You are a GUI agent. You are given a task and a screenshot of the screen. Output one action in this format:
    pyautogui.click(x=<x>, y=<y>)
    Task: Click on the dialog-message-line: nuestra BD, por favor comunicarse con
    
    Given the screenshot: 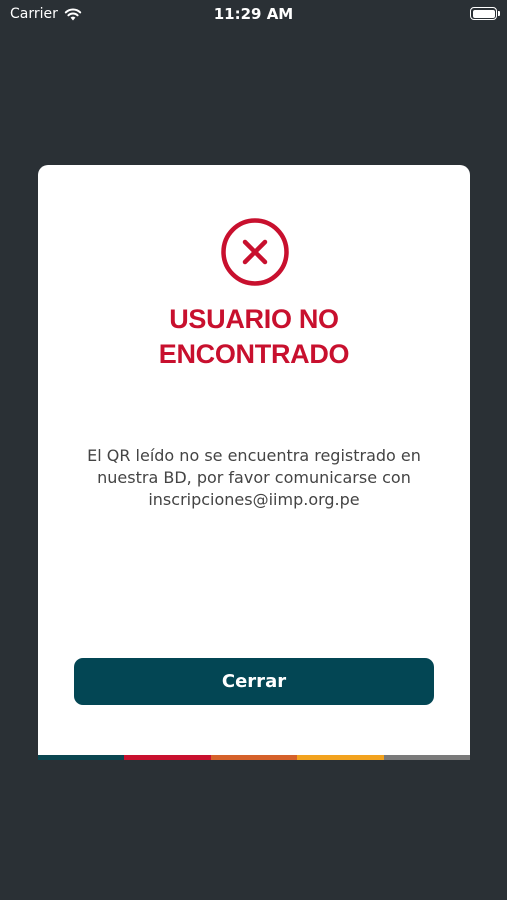 What is the action you would take?
    pyautogui.click(x=254, y=477)
    